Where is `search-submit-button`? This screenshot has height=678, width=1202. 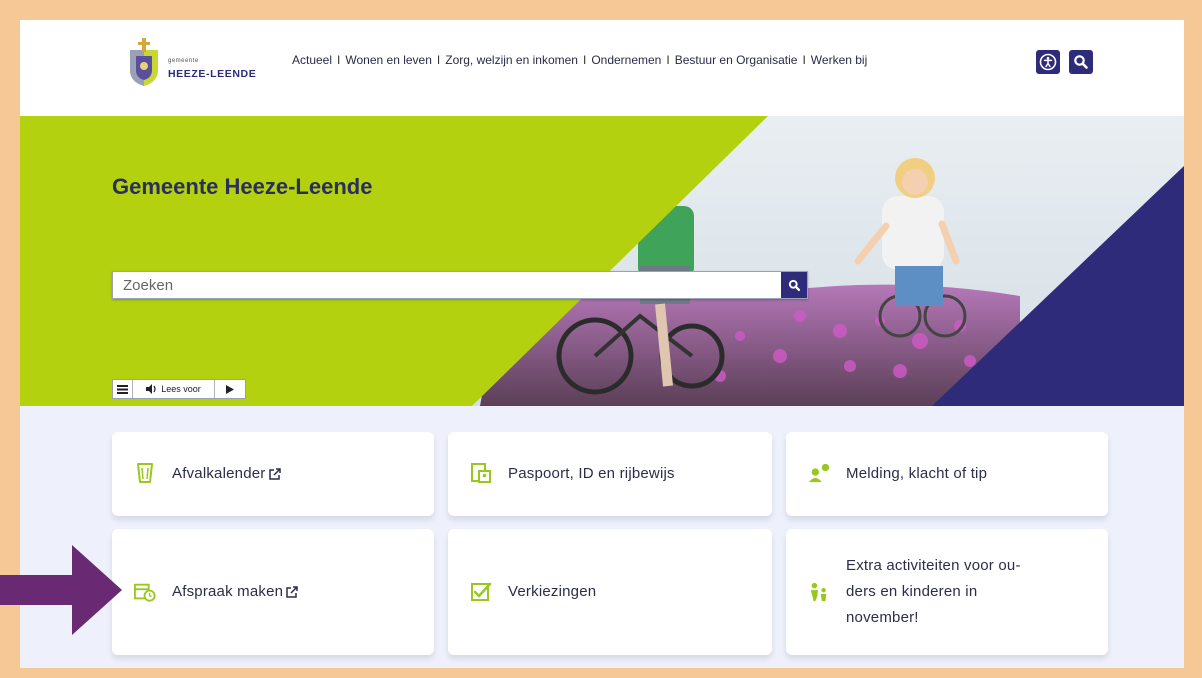
search-submit-button is located at coordinates (794, 285).